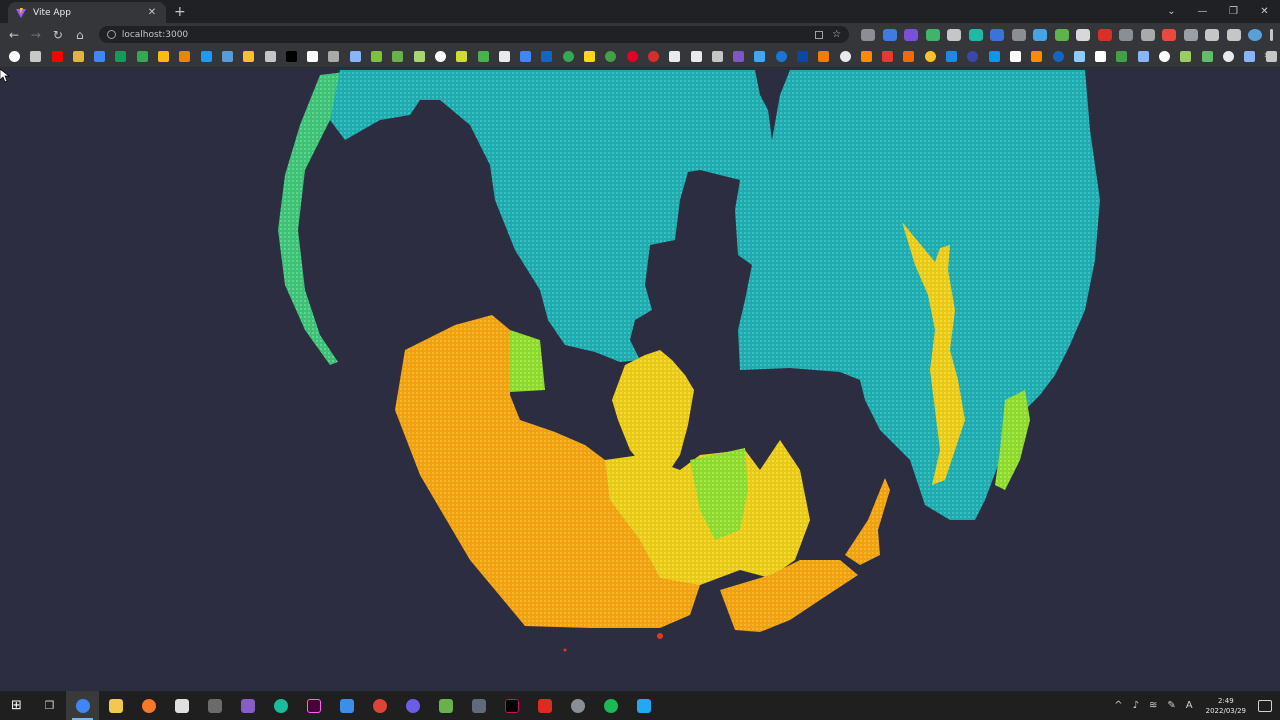 The height and width of the screenshot is (720, 1280). I want to click on taskbar-acrobat, so click(544, 705).